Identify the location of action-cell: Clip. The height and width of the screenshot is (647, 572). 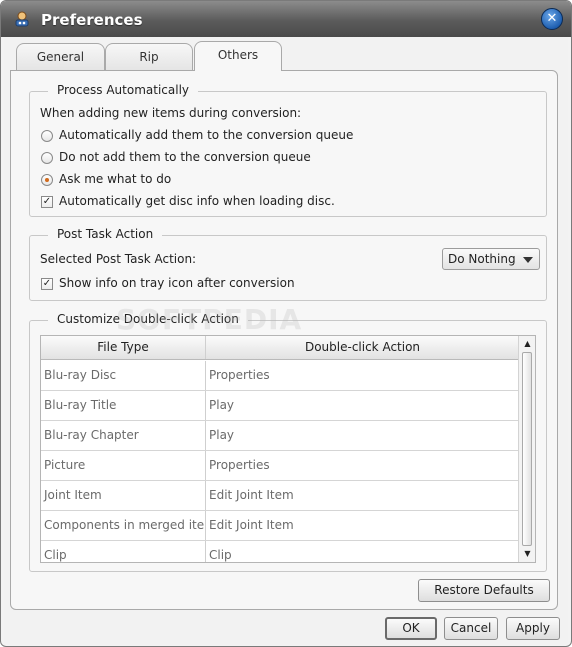
(362, 551).